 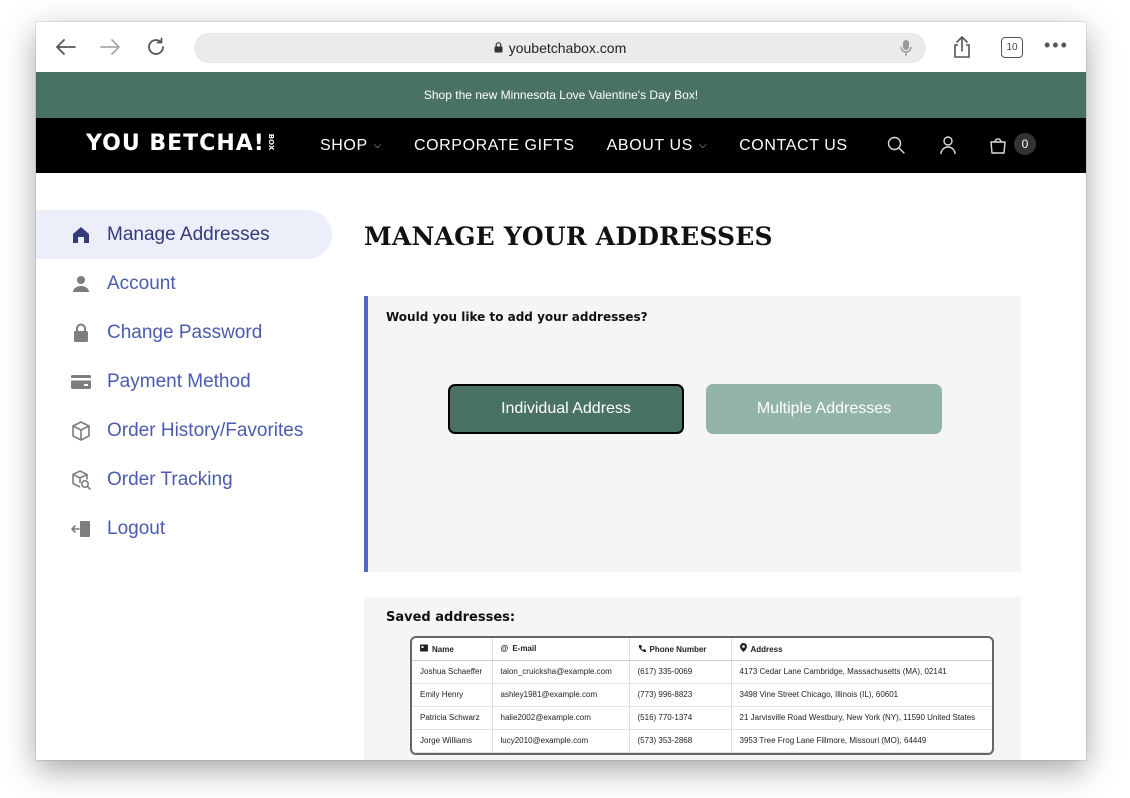 What do you see at coordinates (66, 47) in the screenshot?
I see `back-arrow-icon` at bounding box center [66, 47].